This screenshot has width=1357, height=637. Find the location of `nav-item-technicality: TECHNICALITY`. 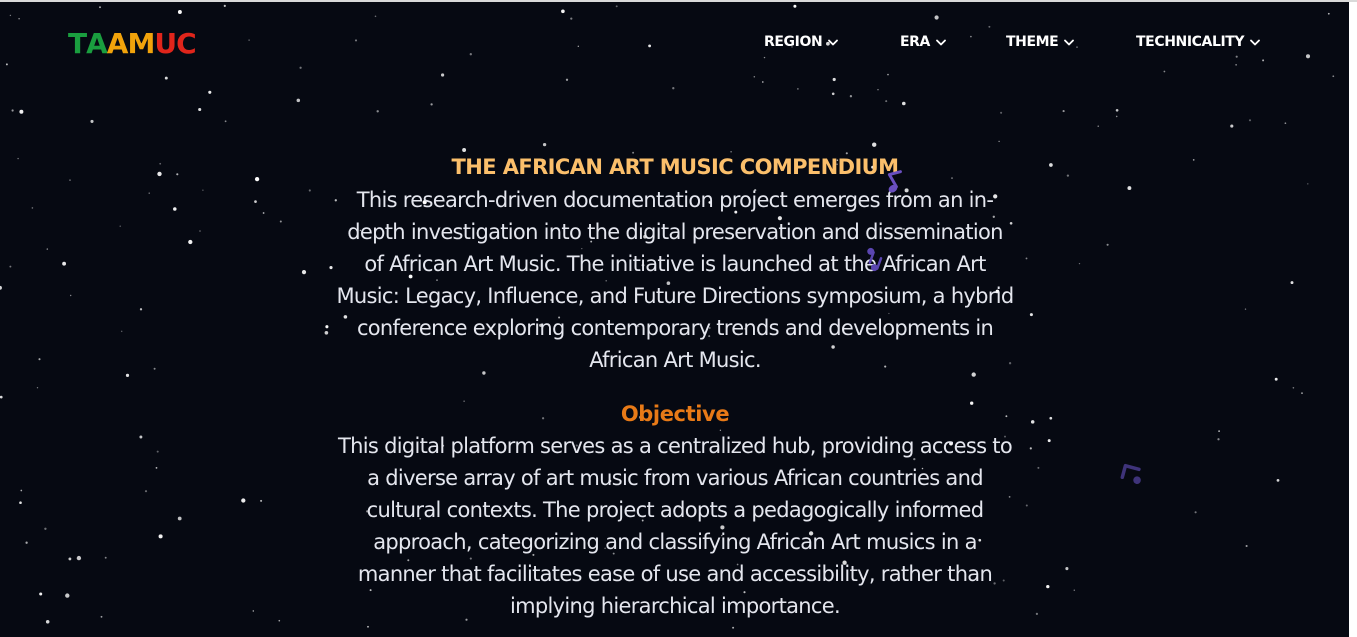

nav-item-technicality: TECHNICALITY is located at coordinates (1198, 42).